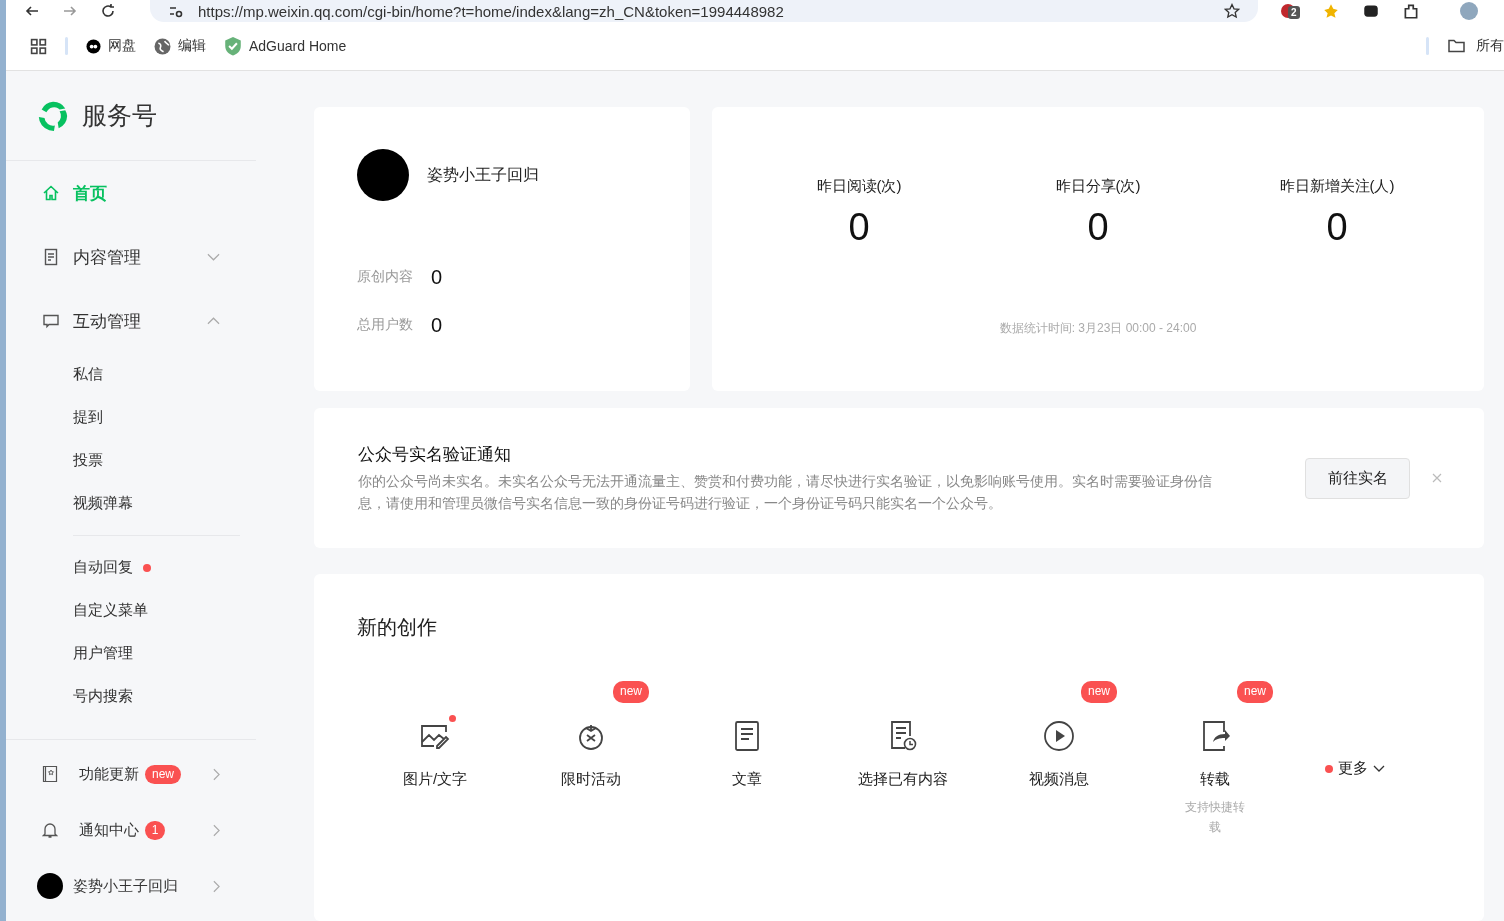 Image resolution: width=1504 pixels, height=921 pixels. Describe the element at coordinates (131, 321) in the screenshot. I see `menu-item: 互动管理` at that location.